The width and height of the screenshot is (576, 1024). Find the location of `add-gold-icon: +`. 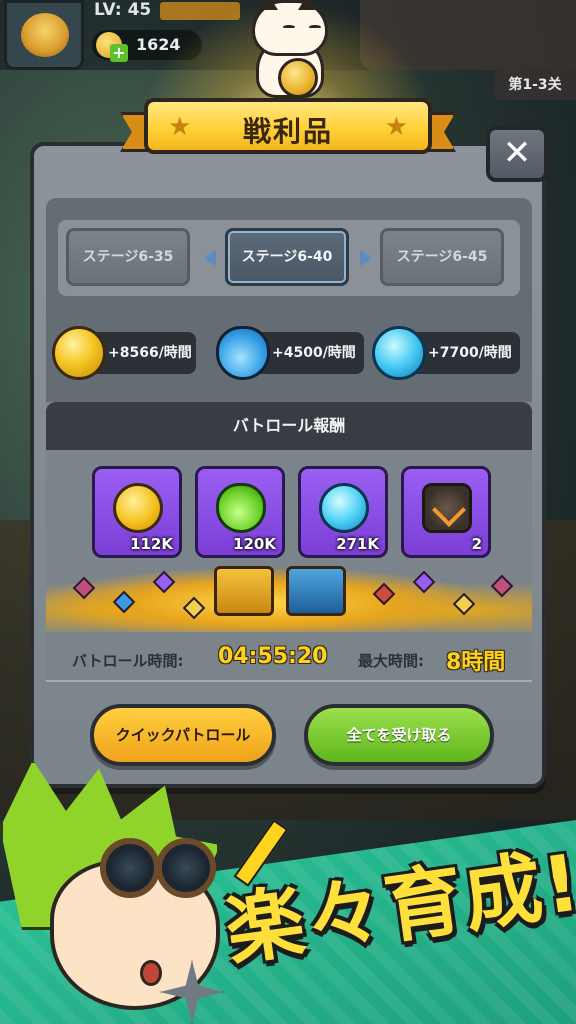

add-gold-icon: + is located at coordinates (119, 53).